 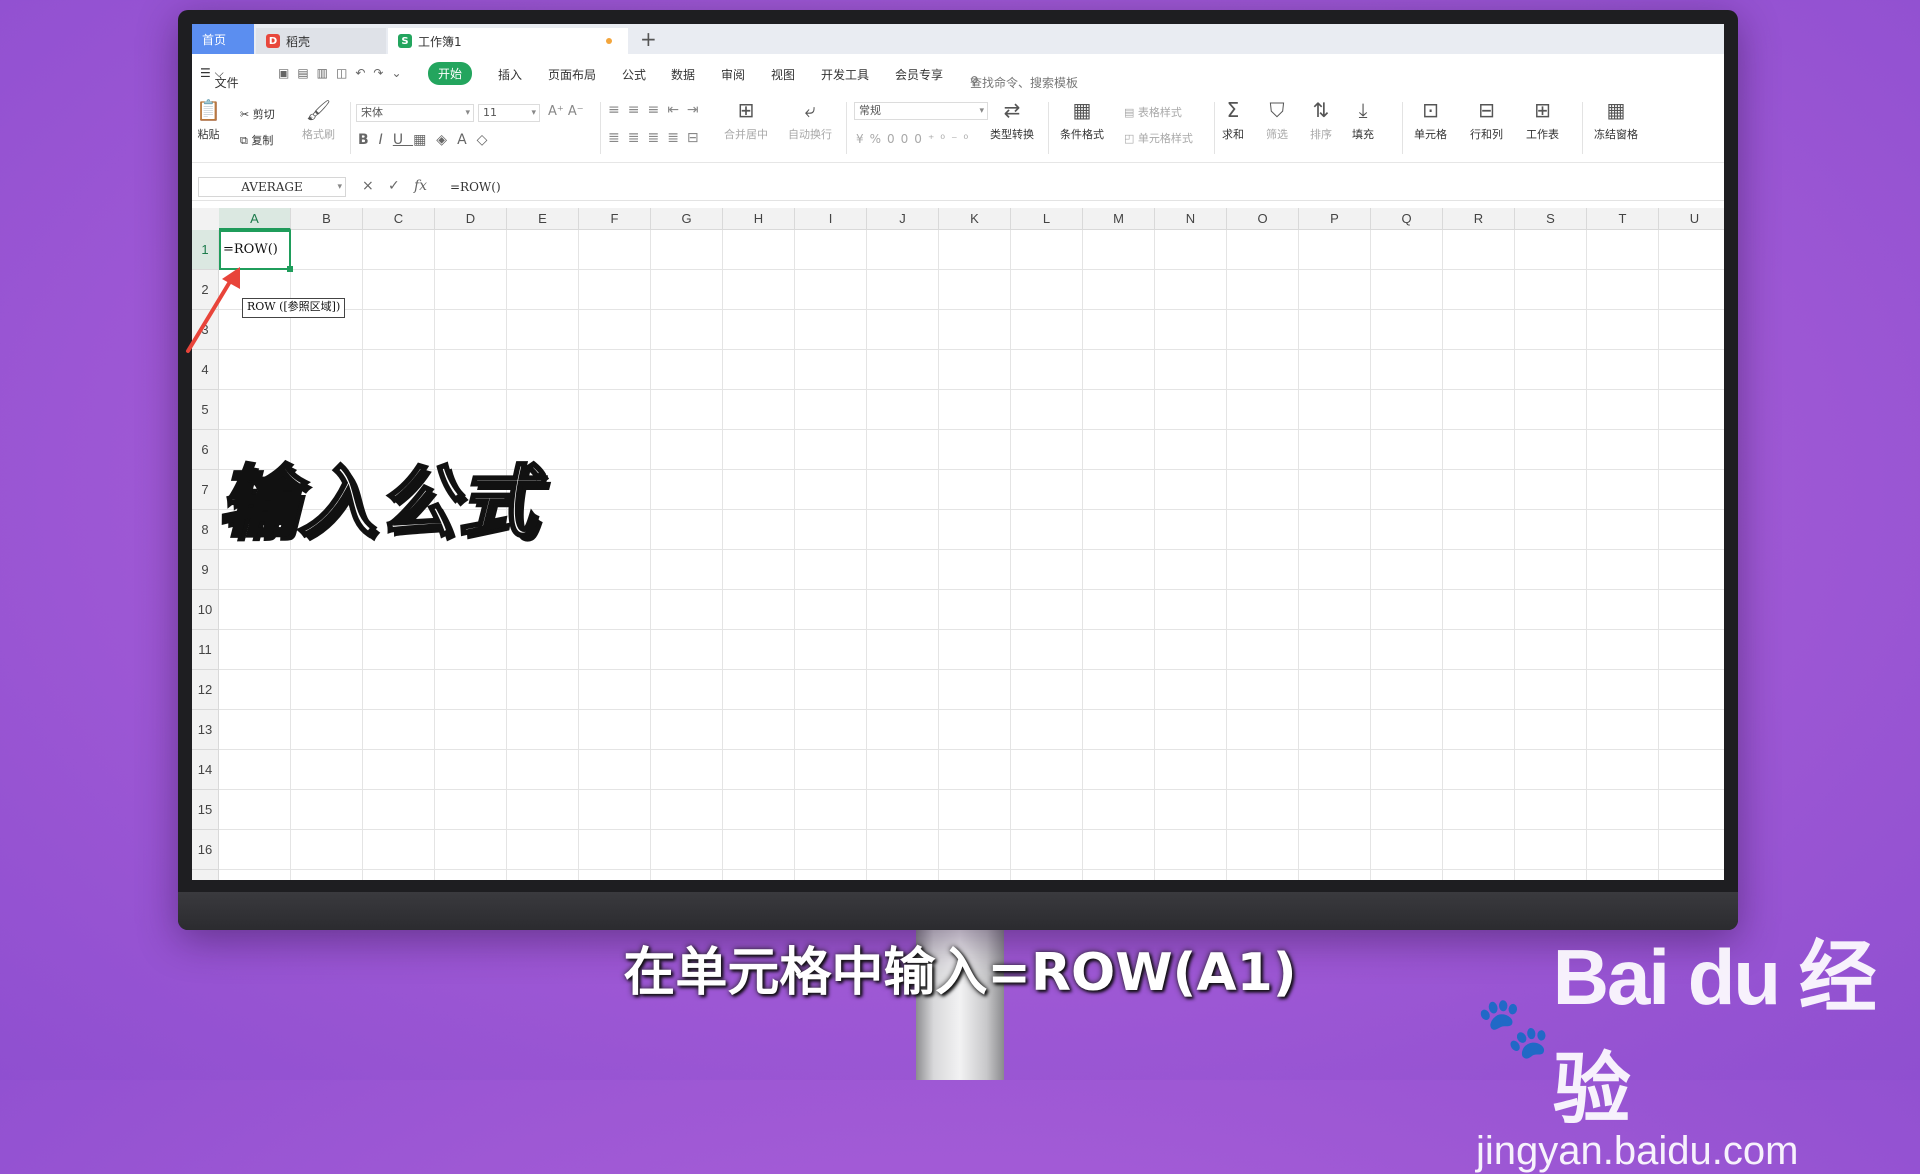 I want to click on bold-icon: B, so click(x=368, y=140).